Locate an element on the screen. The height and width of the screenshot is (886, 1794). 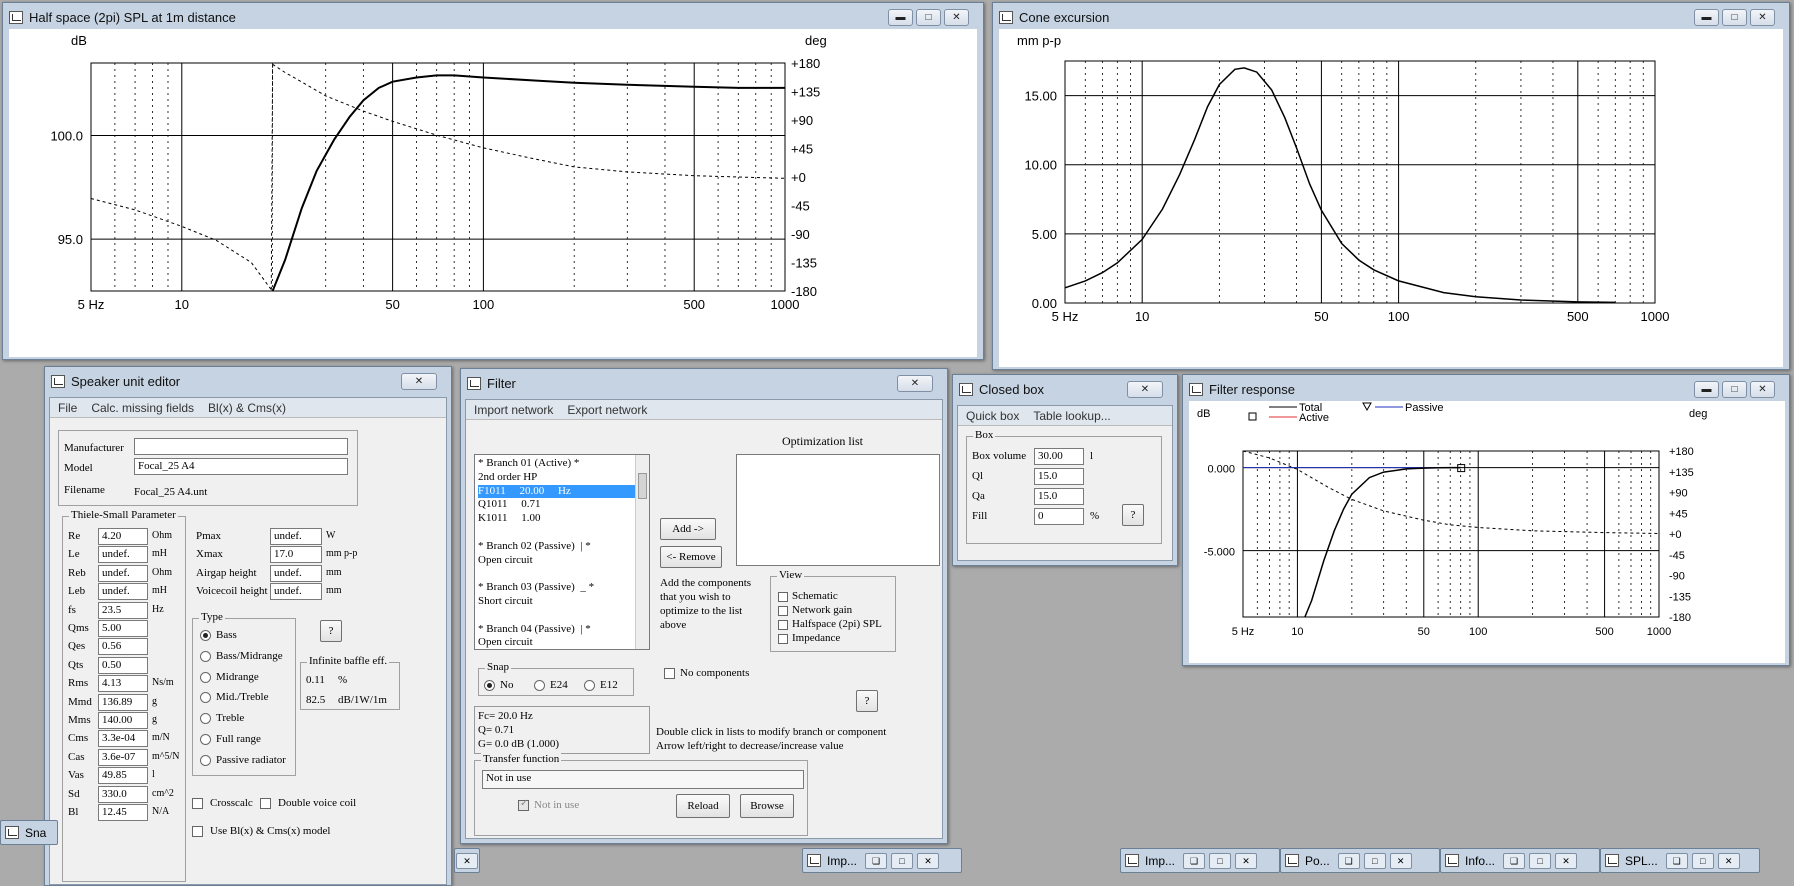
param-reb-input: undef. is located at coordinates (123, 573).